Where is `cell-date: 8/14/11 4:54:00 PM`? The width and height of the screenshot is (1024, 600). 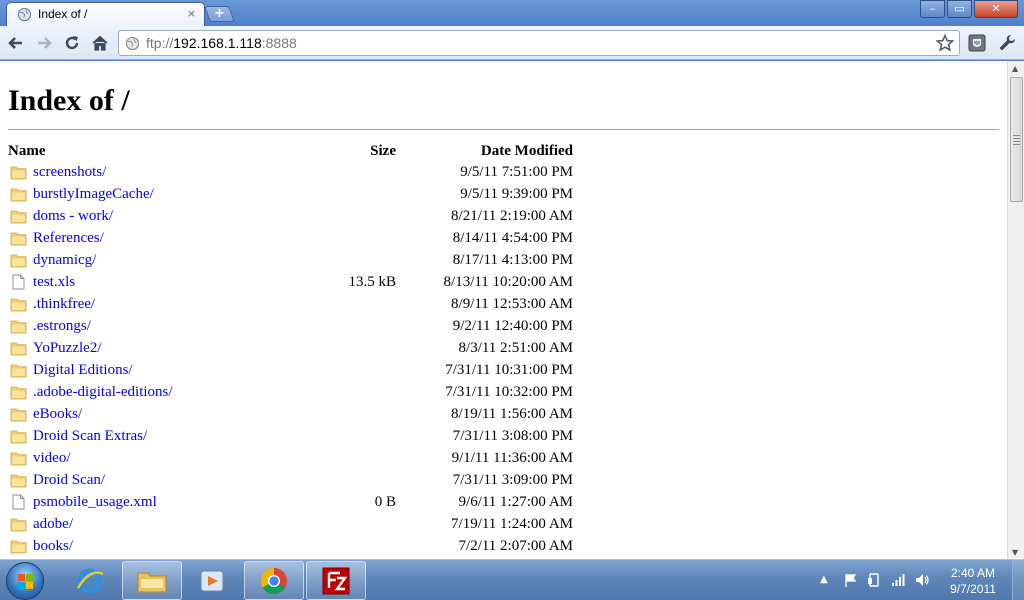
cell-date: 8/14/11 4:54:00 PM is located at coordinates (512, 237).